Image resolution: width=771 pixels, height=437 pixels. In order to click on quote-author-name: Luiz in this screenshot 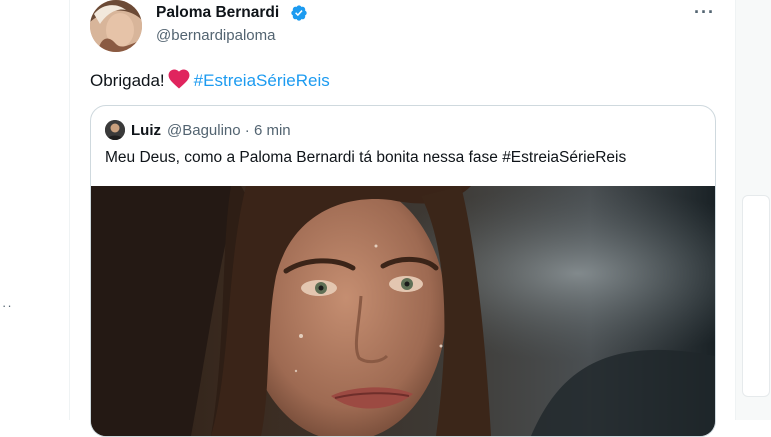, I will do `click(146, 130)`.